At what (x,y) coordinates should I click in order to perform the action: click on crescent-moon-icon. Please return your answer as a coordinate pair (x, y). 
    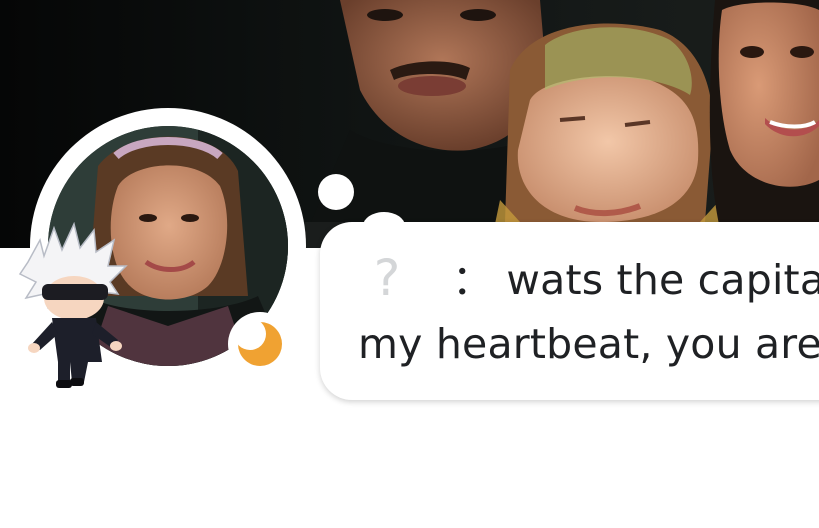
    Looking at the image, I should click on (259, 343).